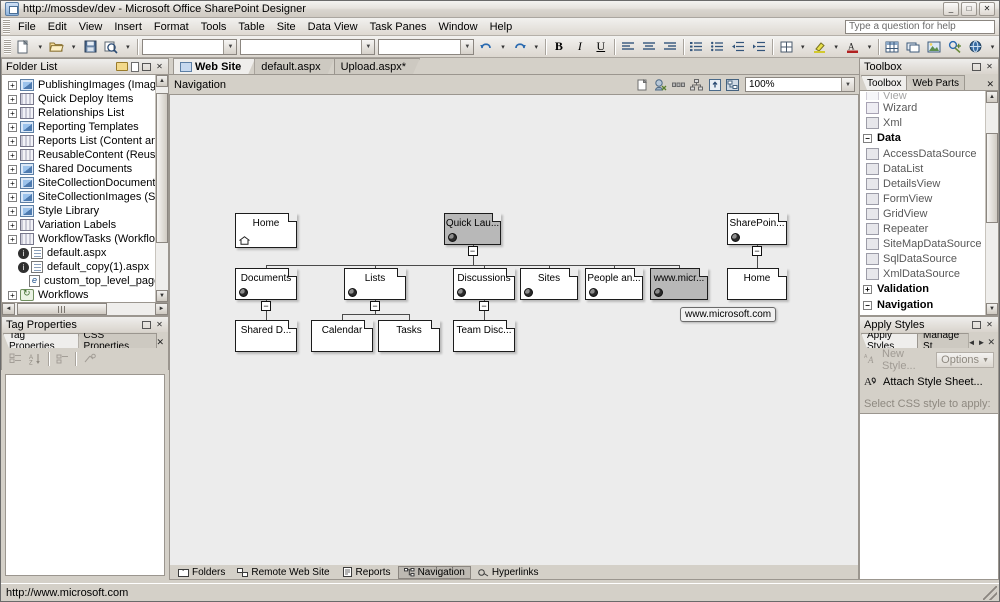 This screenshot has width=1000, height=602. I want to click on align-center-icon, so click(649, 47).